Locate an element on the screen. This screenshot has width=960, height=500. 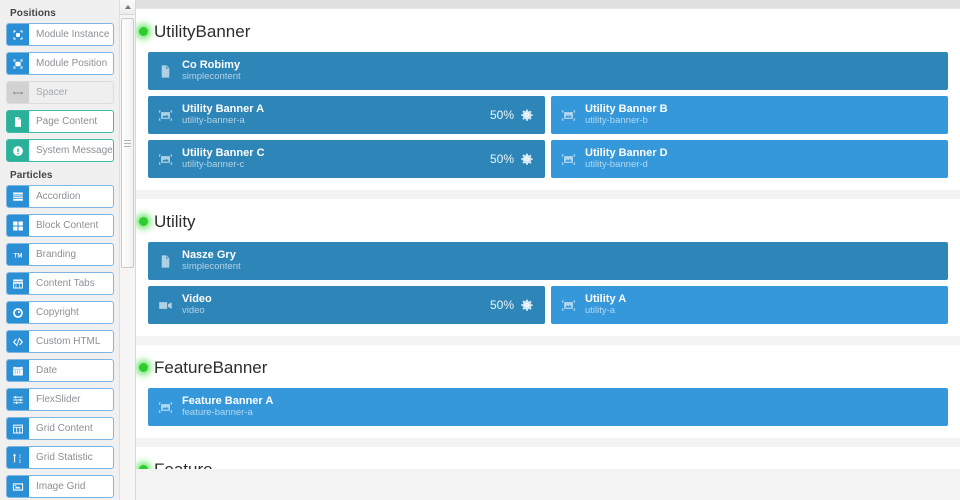
block-title: Utility Banner B is located at coordinates (626, 108).